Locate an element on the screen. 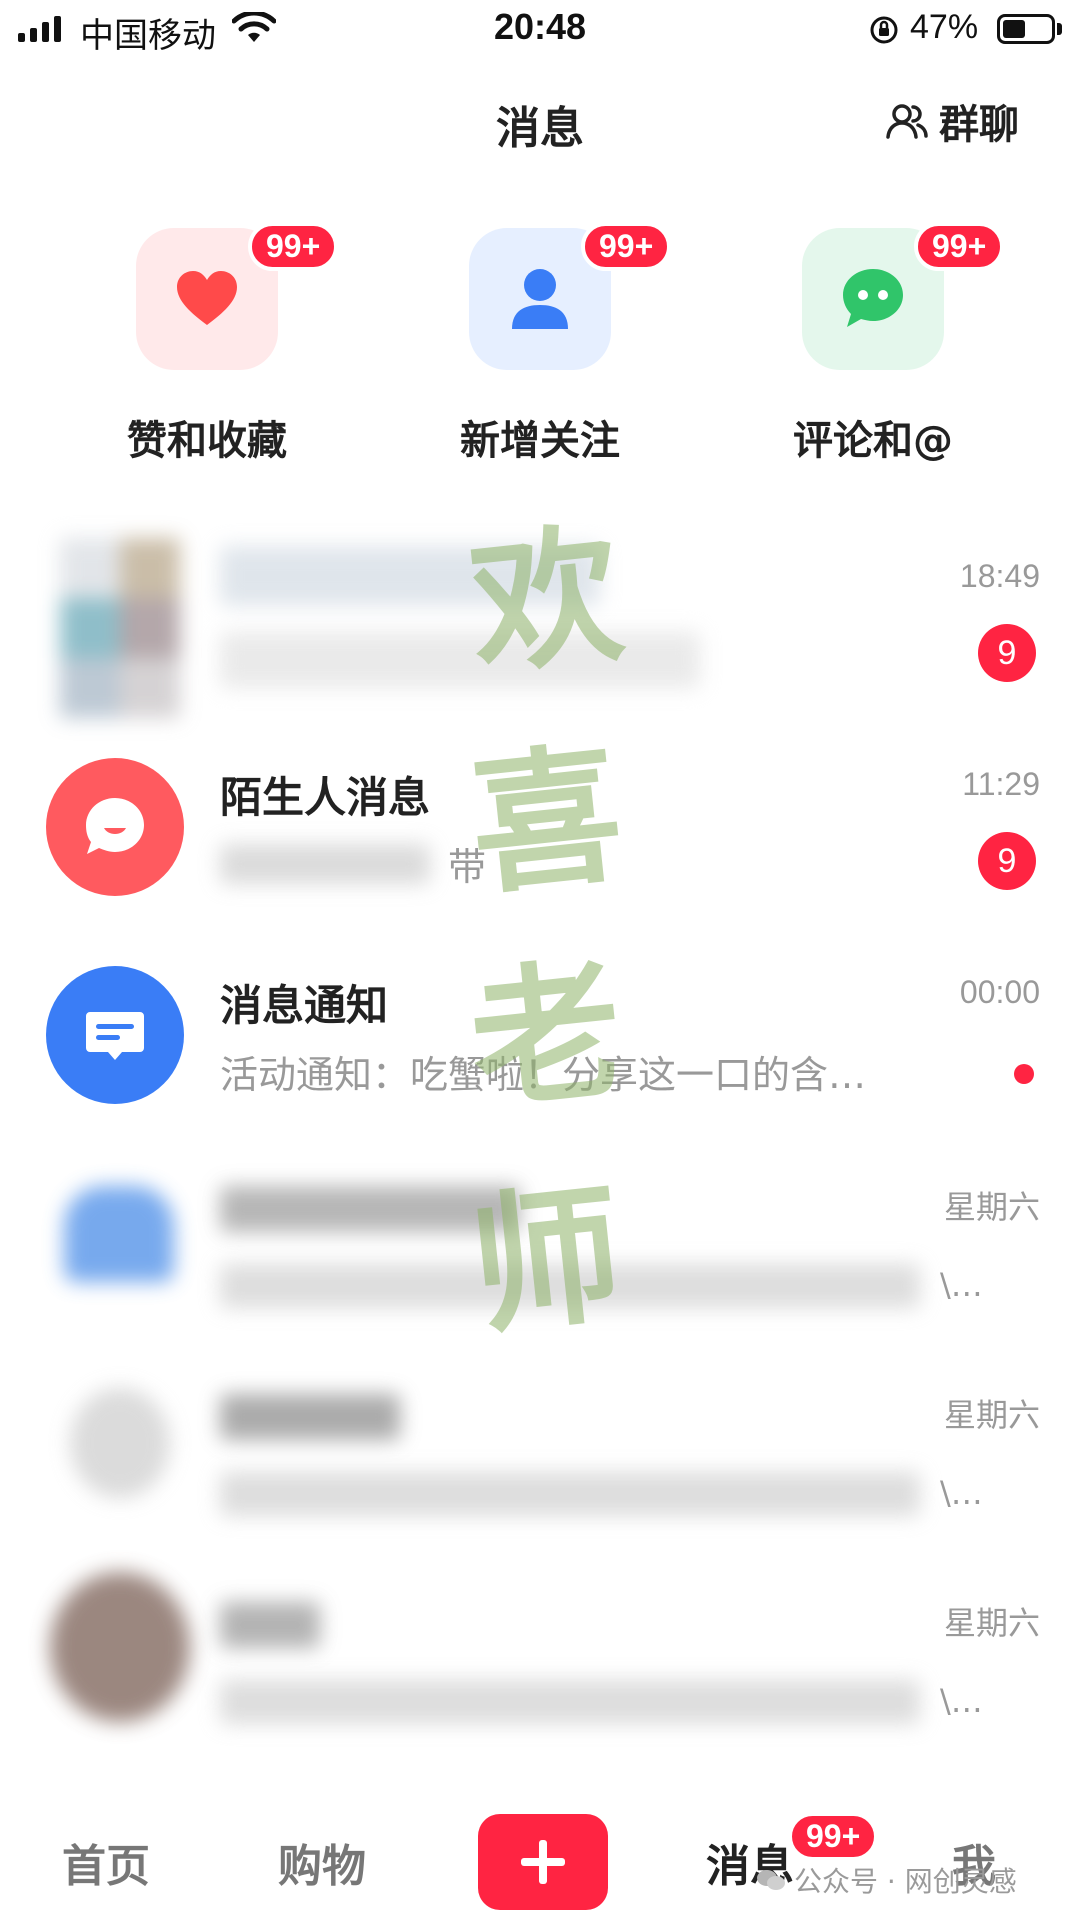 The height and width of the screenshot is (1922, 1080). comments-badge: 99+ is located at coordinates (959, 246).